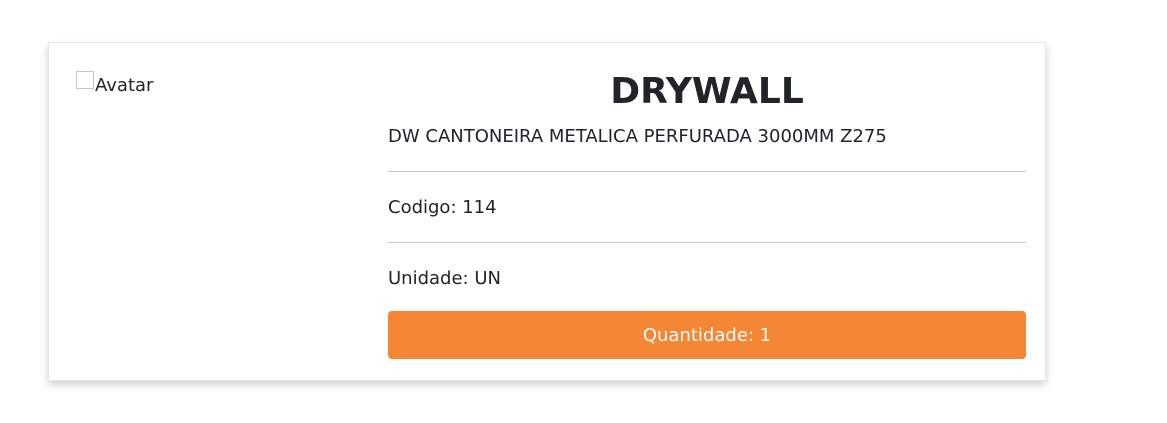  I want to click on product-code: Codigo: 114, so click(707, 207).